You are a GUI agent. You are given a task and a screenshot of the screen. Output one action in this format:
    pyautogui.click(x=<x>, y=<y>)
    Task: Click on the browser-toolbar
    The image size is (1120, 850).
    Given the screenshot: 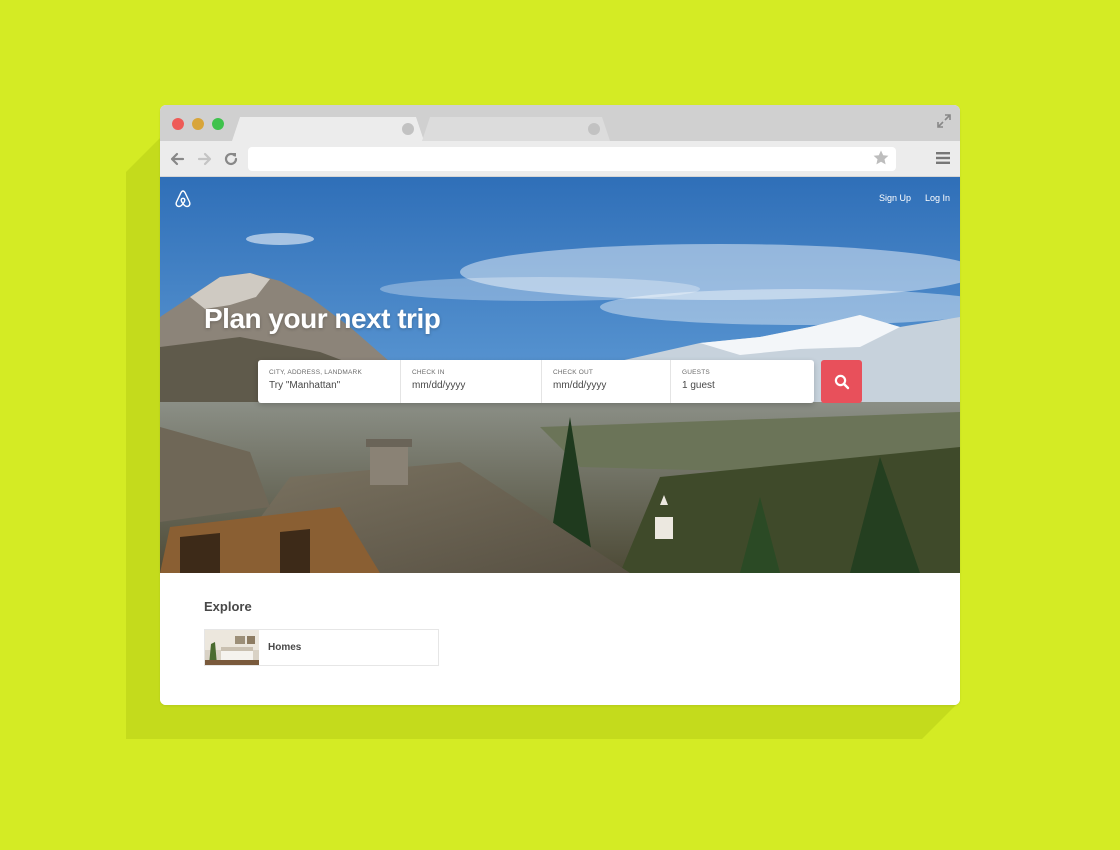 What is the action you would take?
    pyautogui.click(x=560, y=159)
    